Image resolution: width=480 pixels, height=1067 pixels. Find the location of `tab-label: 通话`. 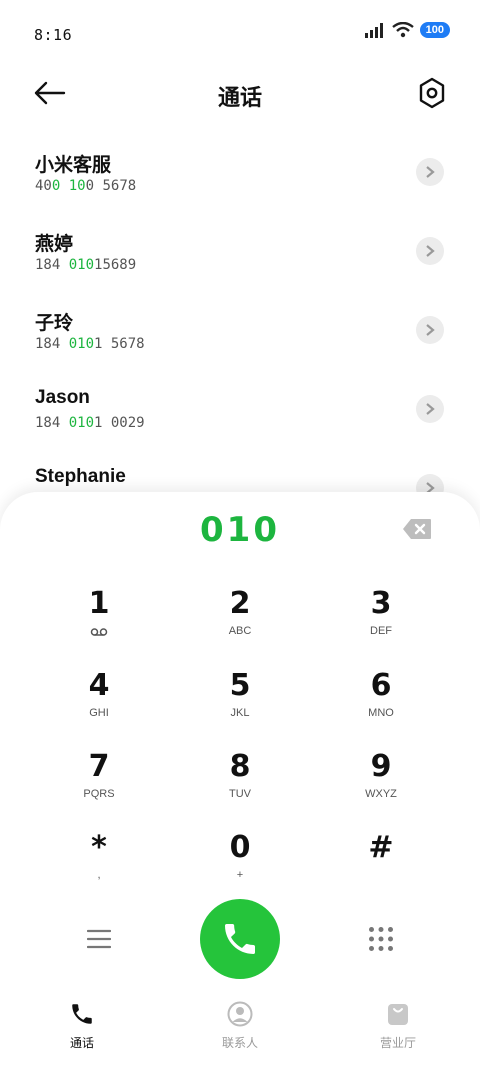

tab-label: 通话 is located at coordinates (81, 1043).